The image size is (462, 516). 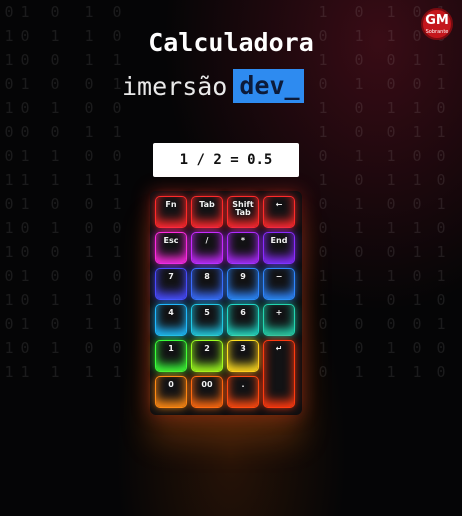 What do you see at coordinates (441, 192) in the screenshot?
I see `matrix-digit-column: 1011010010110100` at bounding box center [441, 192].